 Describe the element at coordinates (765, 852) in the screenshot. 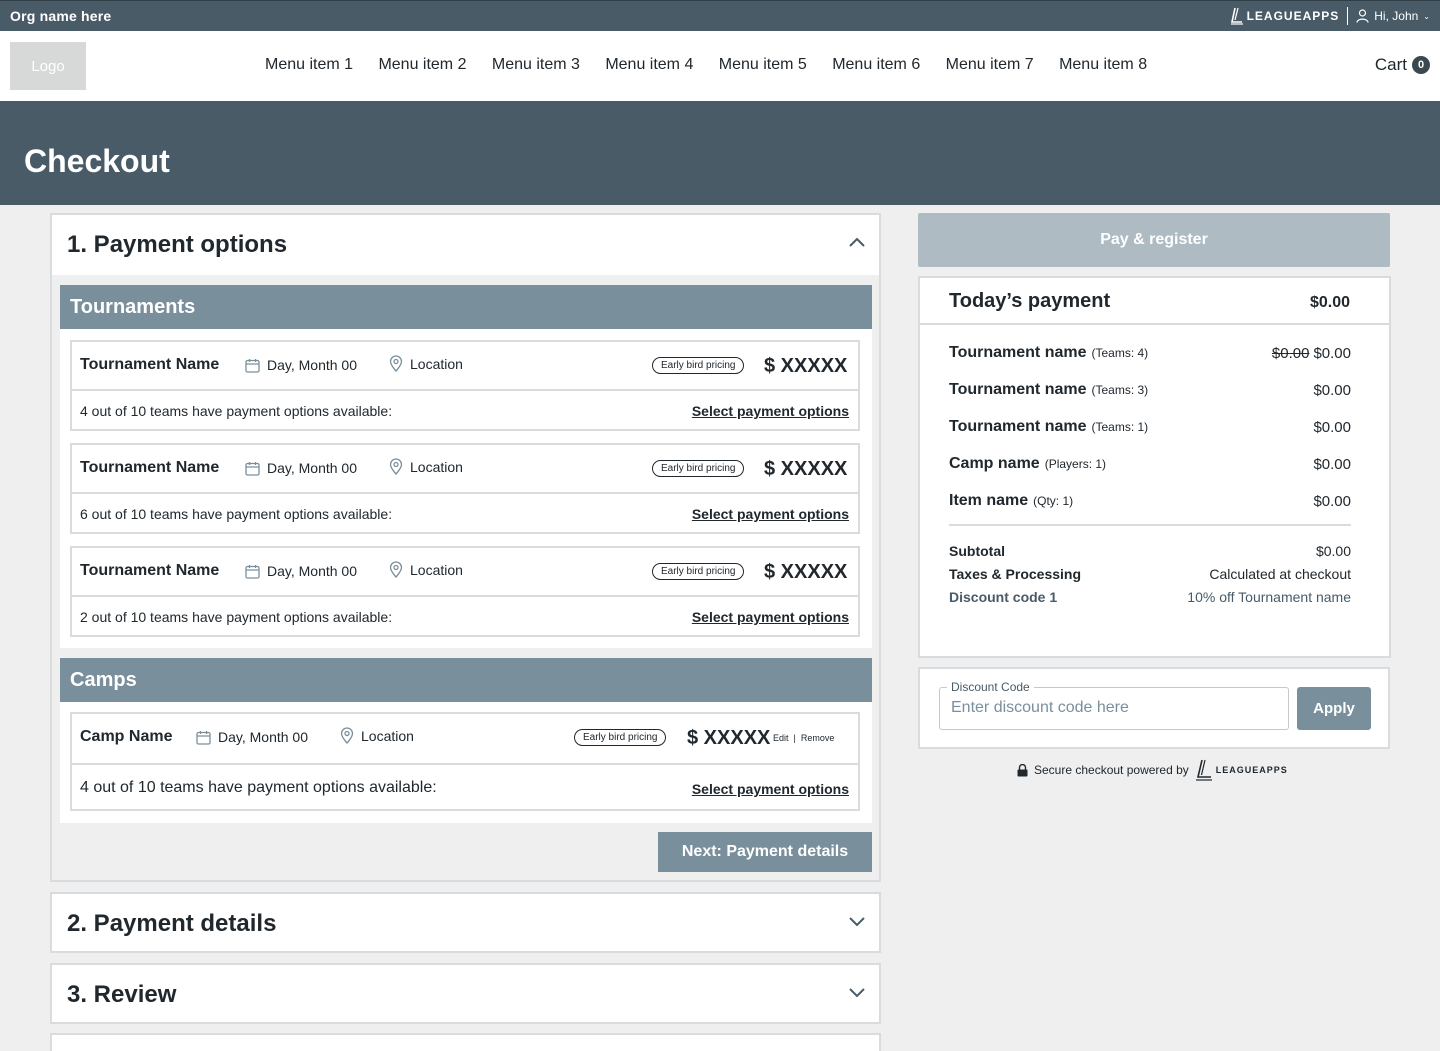

I see `next-payment-details-button: Next: Payment details` at that location.